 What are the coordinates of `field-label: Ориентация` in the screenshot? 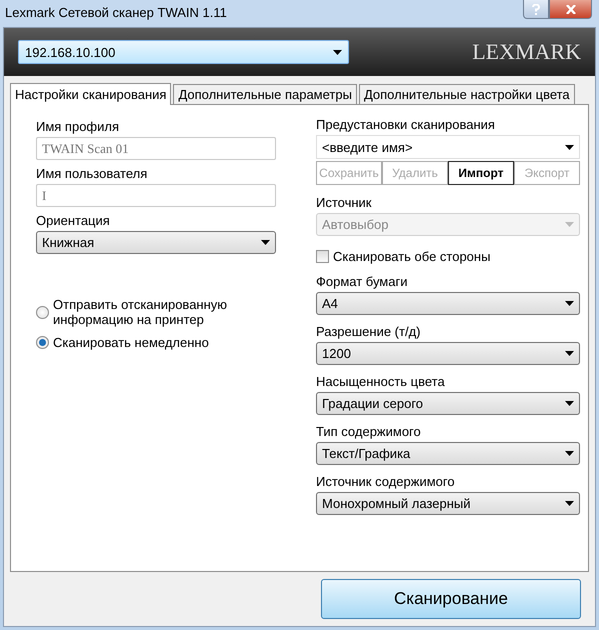 It's located at (73, 220).